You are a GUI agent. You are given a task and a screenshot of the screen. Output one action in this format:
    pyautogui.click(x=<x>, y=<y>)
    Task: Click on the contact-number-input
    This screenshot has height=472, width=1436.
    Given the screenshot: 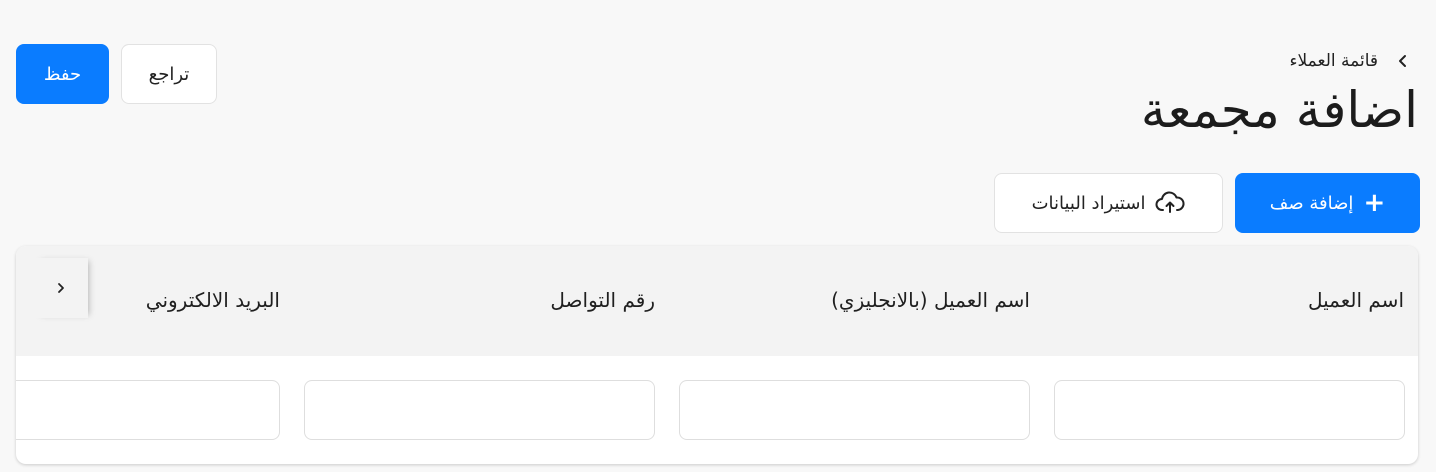 What is the action you would take?
    pyautogui.click(x=479, y=410)
    